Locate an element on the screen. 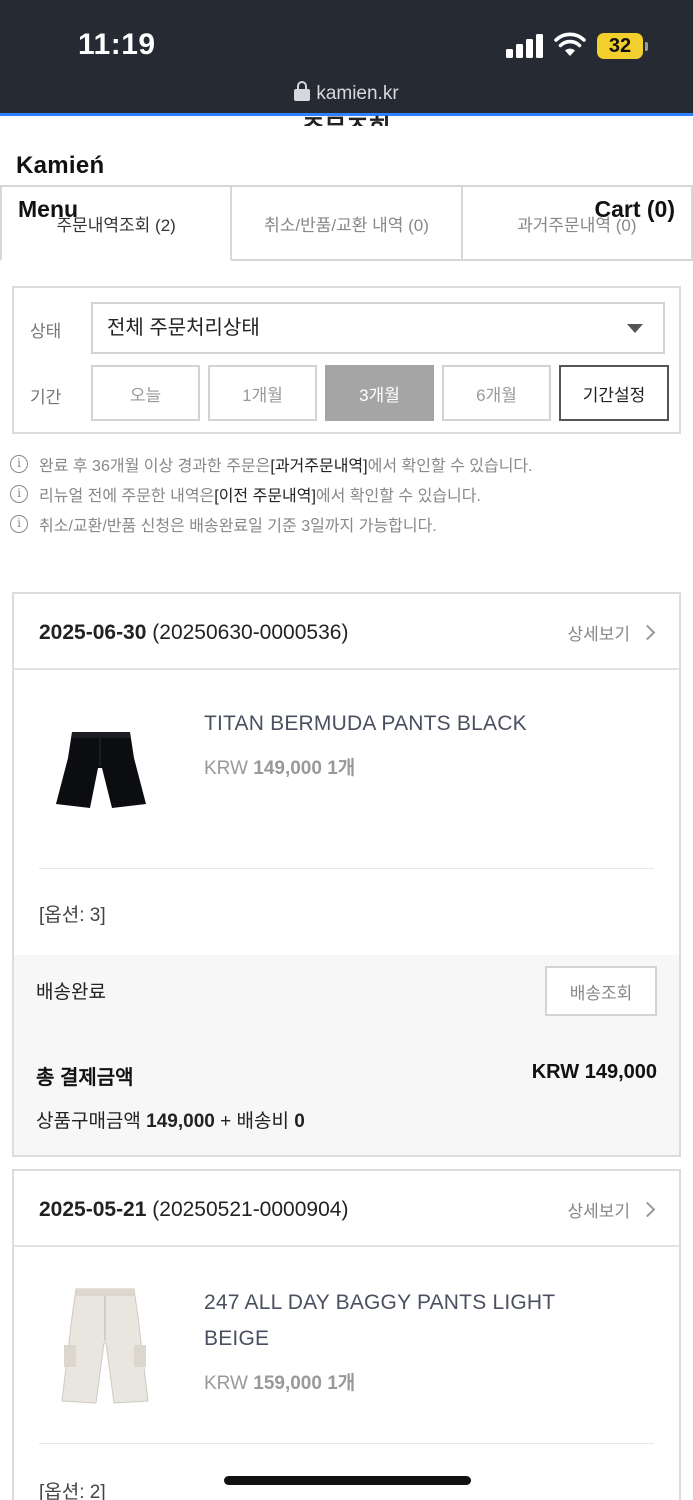 This screenshot has width=693, height=1500. home-indicator is located at coordinates (347, 1480).